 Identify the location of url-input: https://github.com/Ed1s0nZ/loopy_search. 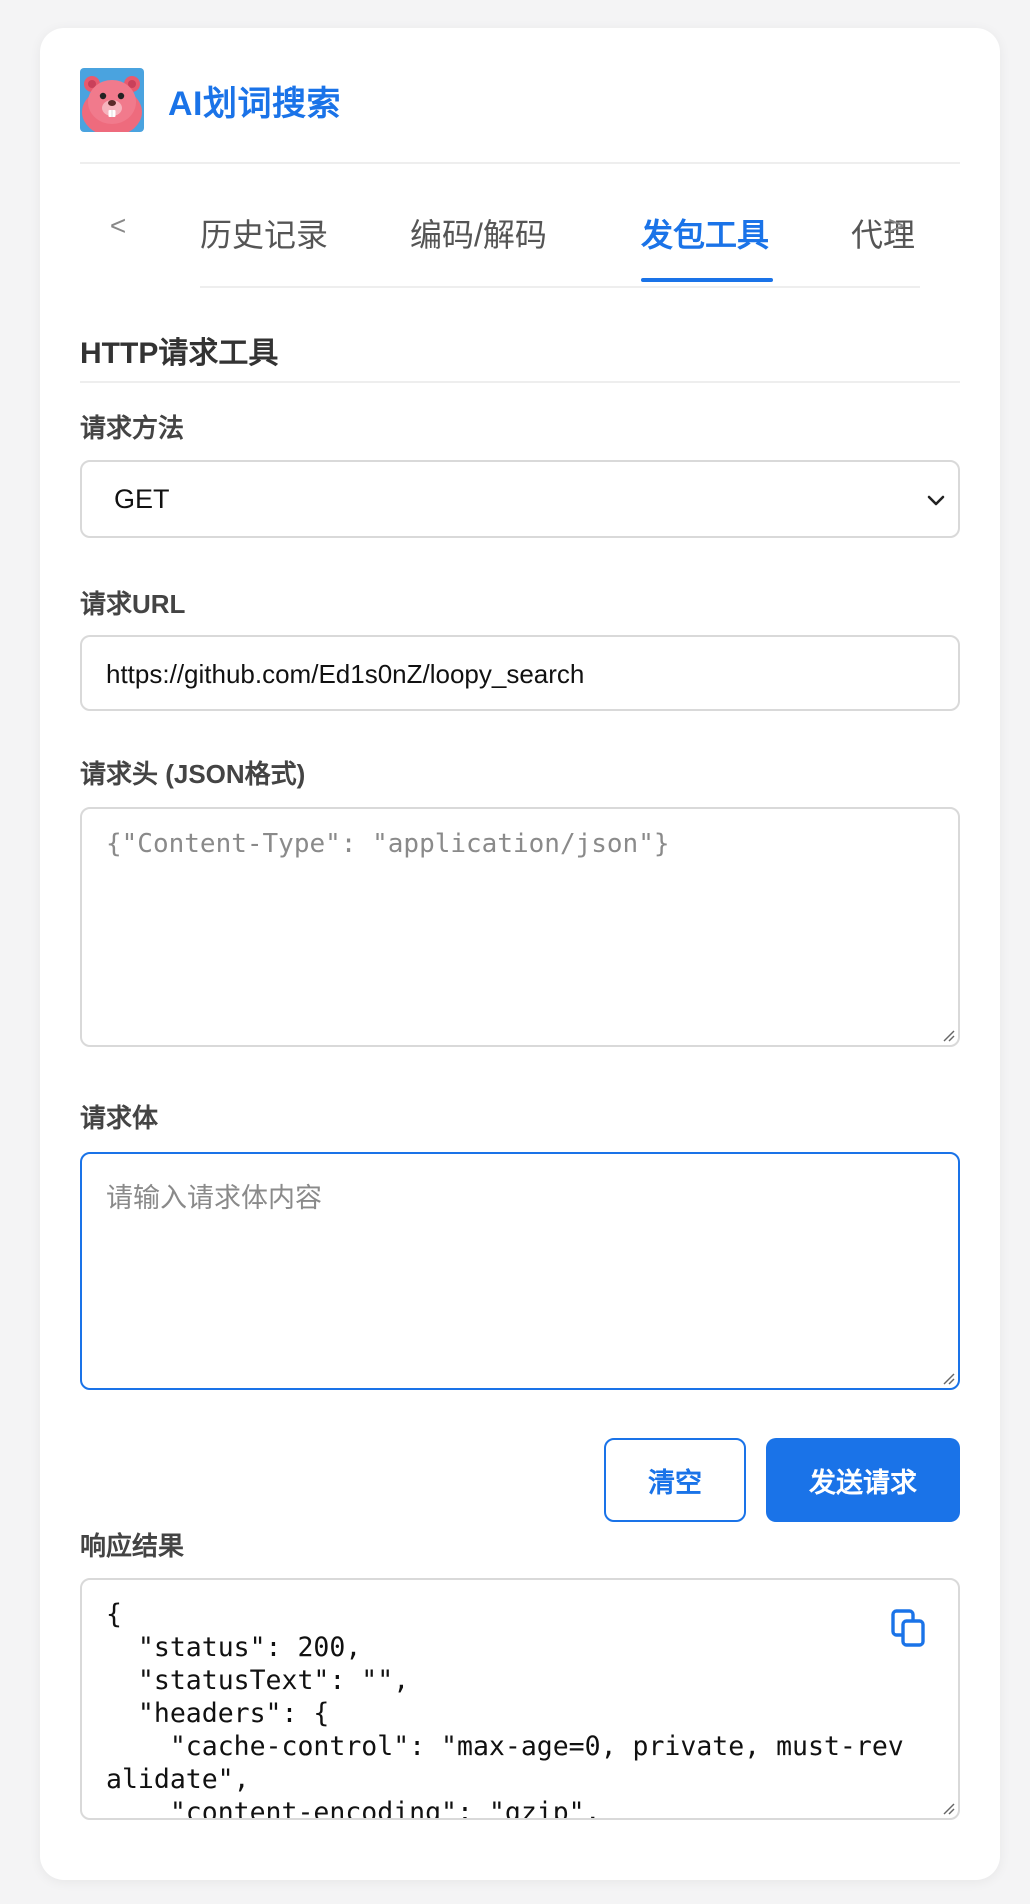
(520, 673).